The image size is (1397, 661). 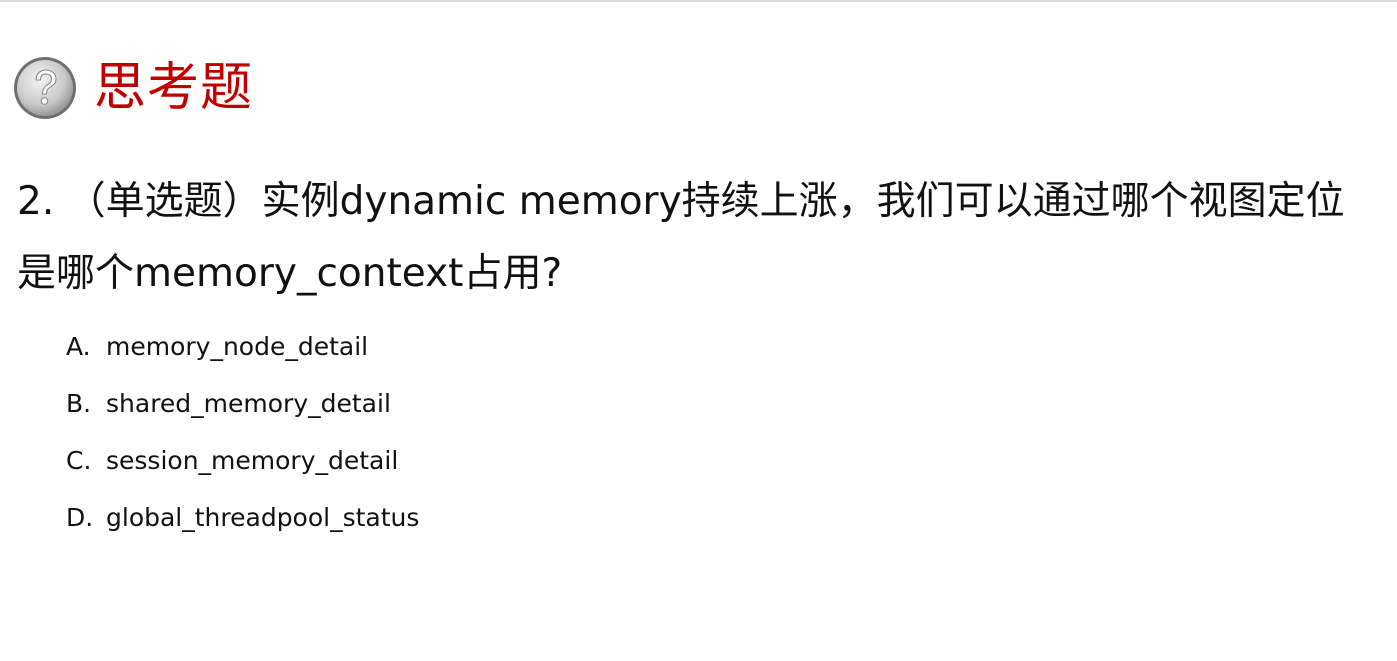 I want to click on option-a: A. memory_node_detail, so click(x=242, y=346).